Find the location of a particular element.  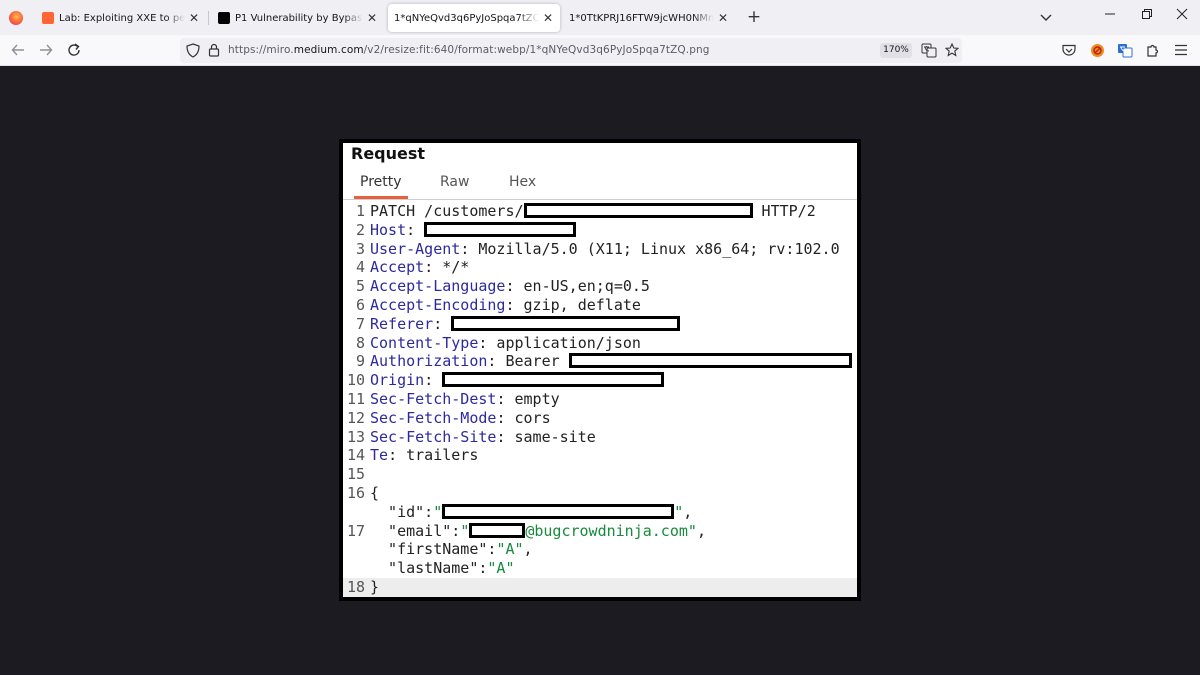

request-line-protocol: HTTP/2 is located at coordinates (784, 211).